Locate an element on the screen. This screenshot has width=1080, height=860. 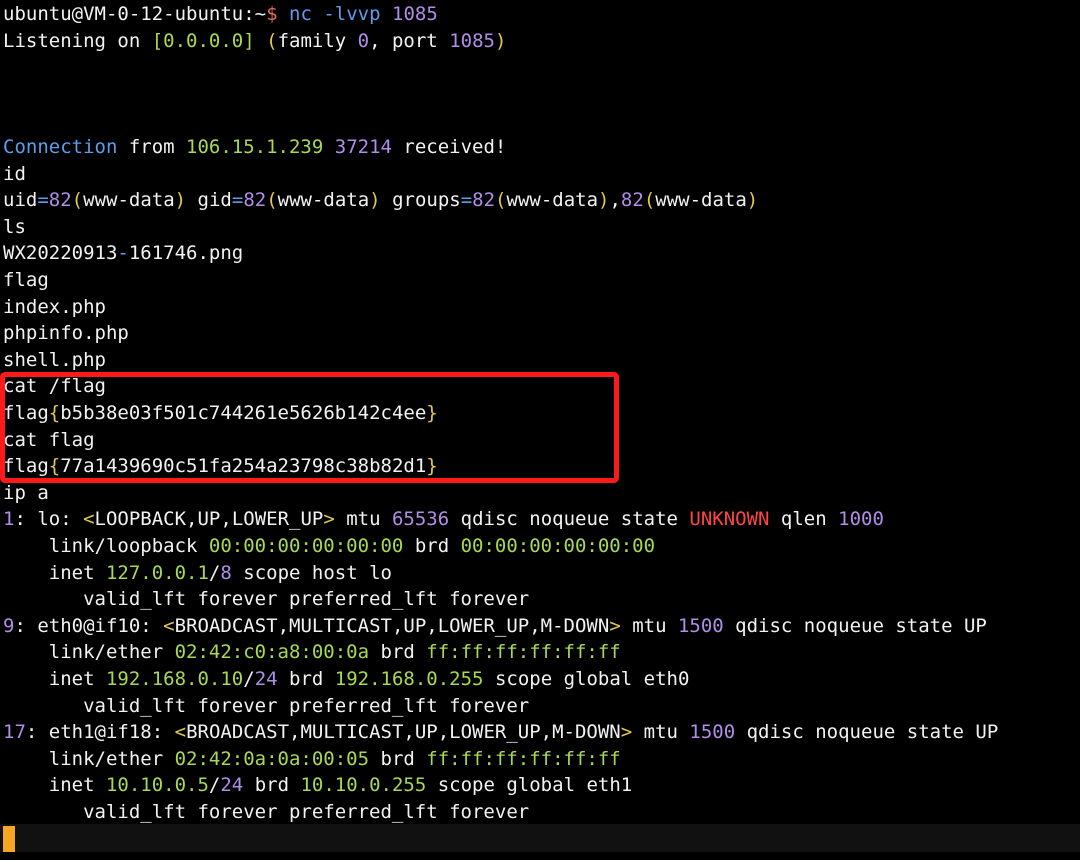
terminal-text-segment: , port is located at coordinates (409, 40).